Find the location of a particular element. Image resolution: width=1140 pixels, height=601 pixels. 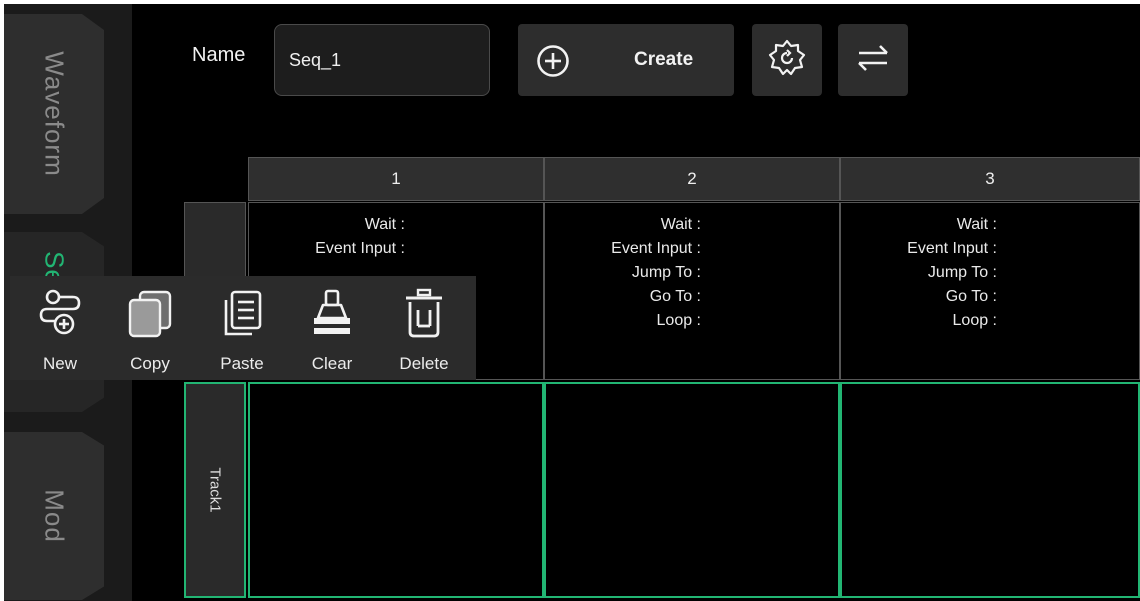

tab-mod-label: Mod is located at coordinates (54, 516).